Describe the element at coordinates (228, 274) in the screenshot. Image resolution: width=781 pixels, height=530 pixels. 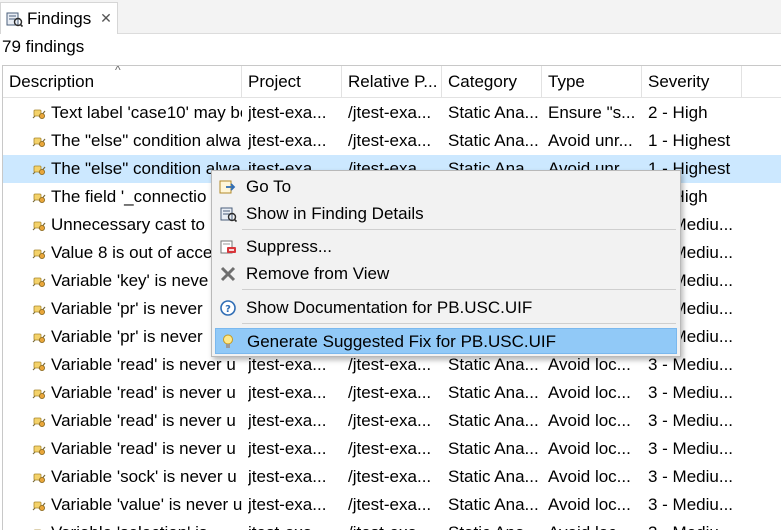
I see `remove-icon` at that location.